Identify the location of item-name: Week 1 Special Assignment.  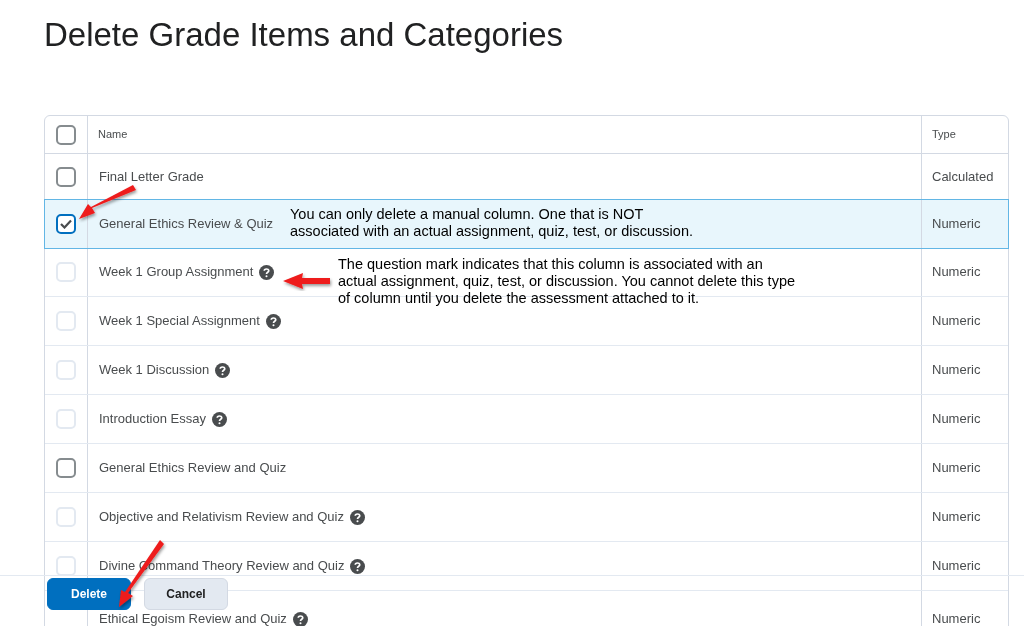
(179, 321).